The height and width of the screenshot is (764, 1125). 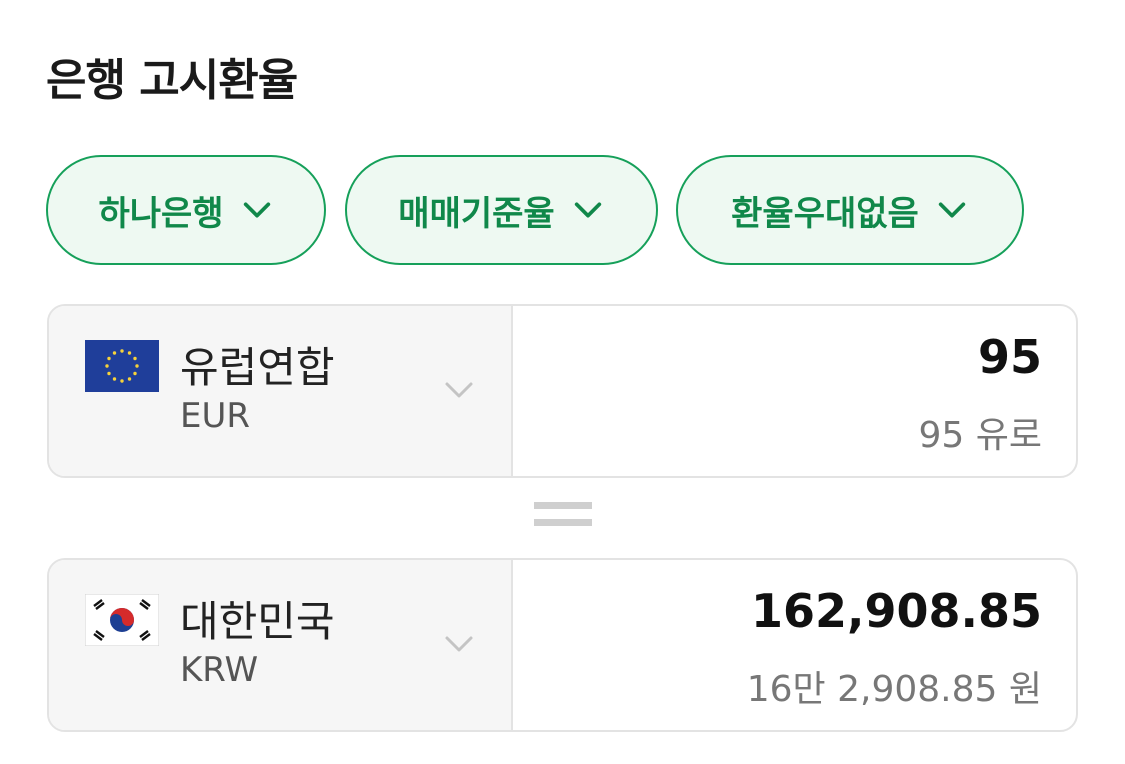 What do you see at coordinates (825, 213) in the screenshot?
I see `preferential-filter-label: 환율우대없음` at bounding box center [825, 213].